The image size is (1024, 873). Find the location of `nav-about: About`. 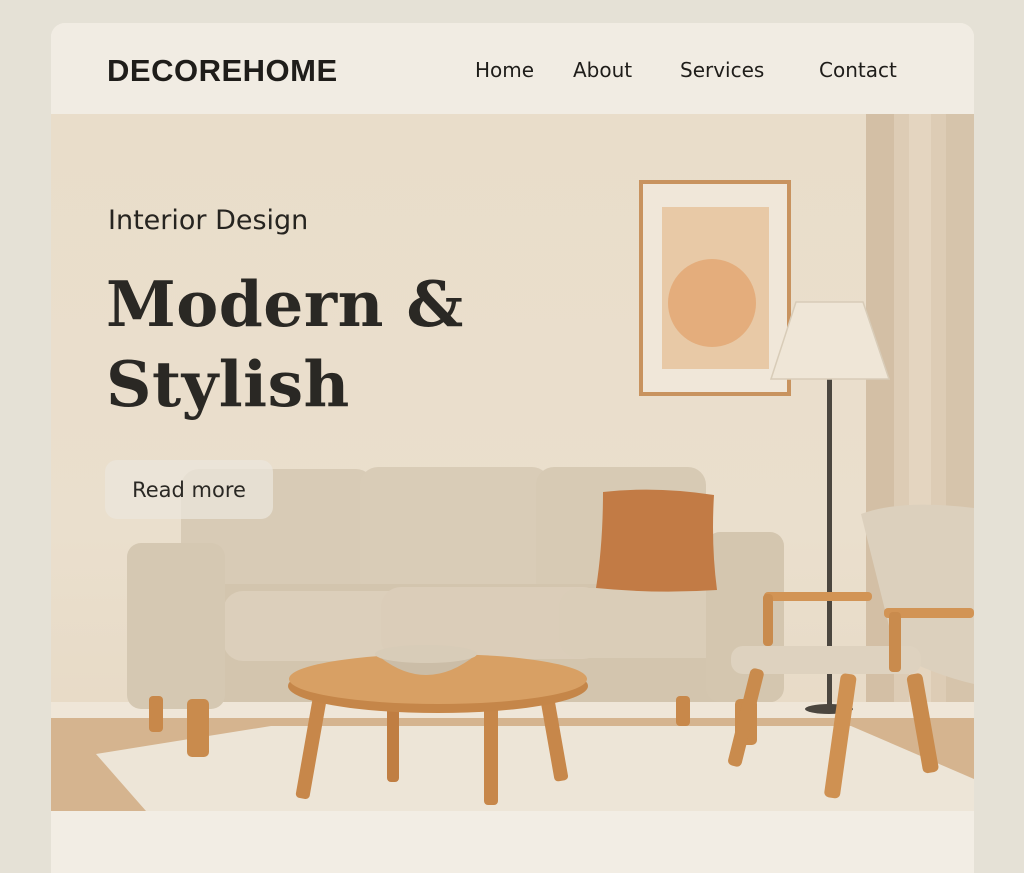

nav-about: About is located at coordinates (602, 70).